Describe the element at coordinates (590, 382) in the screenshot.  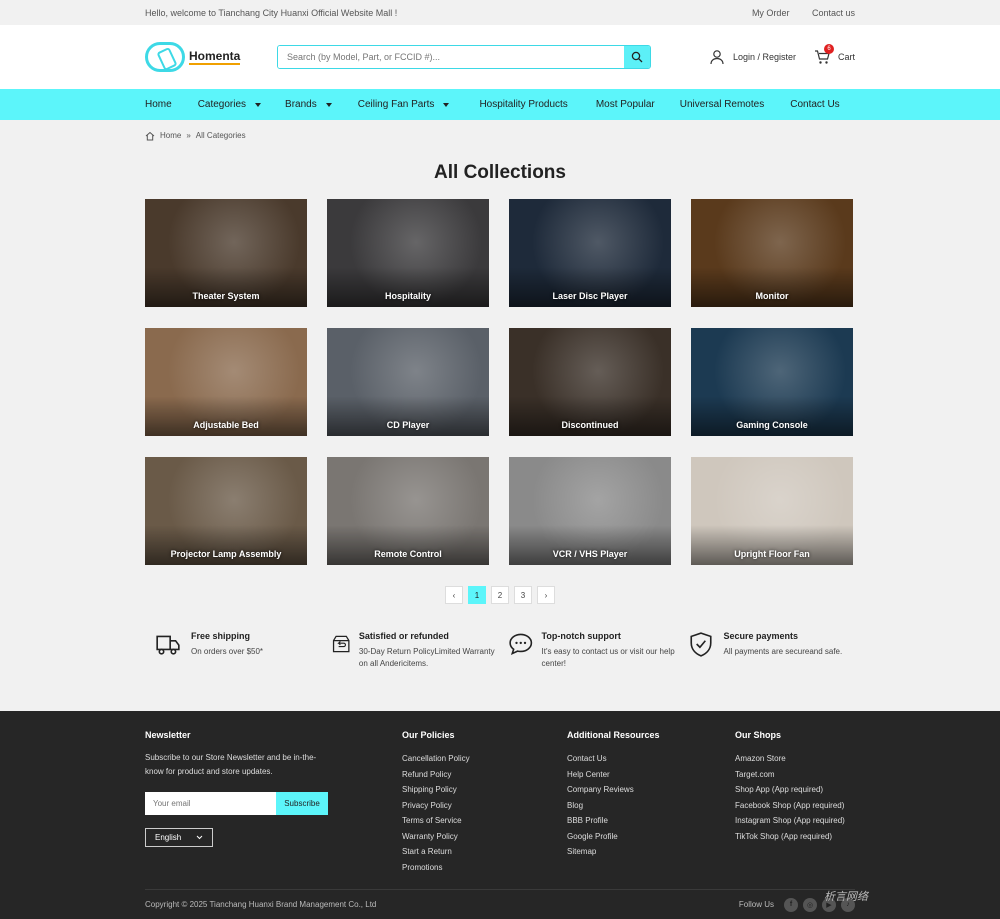
I see `collection-card: Discontinued` at that location.